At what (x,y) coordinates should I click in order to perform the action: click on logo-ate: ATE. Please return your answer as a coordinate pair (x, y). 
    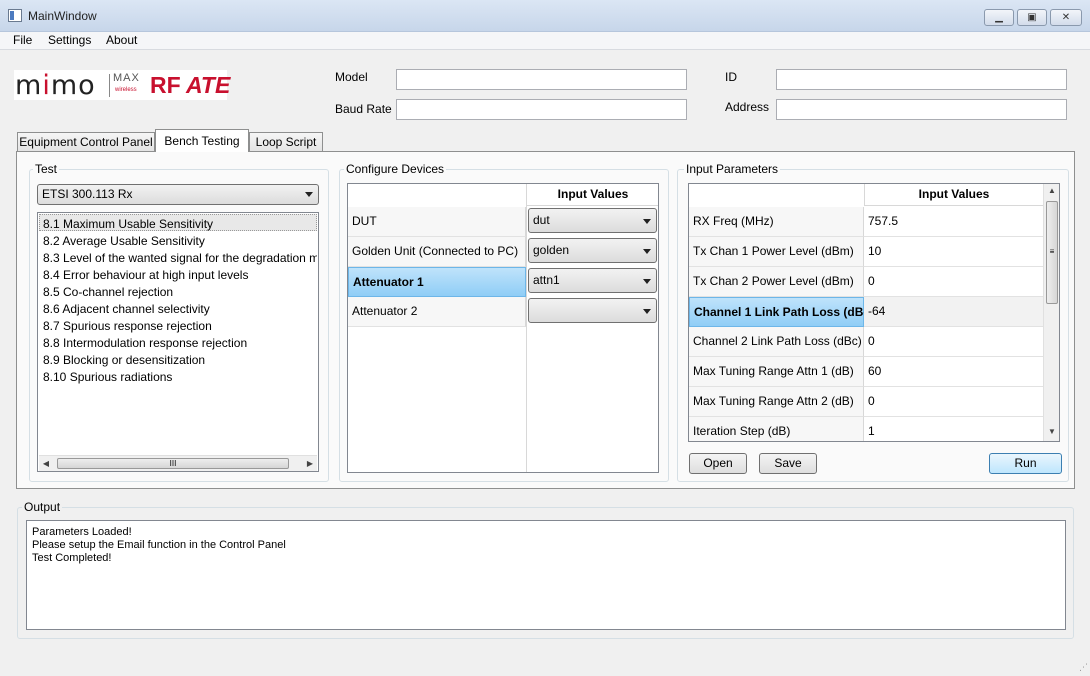
    Looking at the image, I should click on (208, 85).